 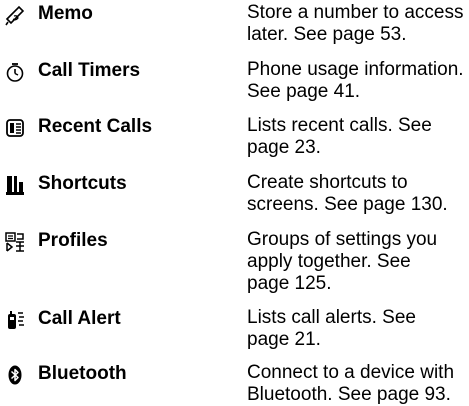 What do you see at coordinates (304, 91) in the screenshot?
I see `description-line: See page 41.` at bounding box center [304, 91].